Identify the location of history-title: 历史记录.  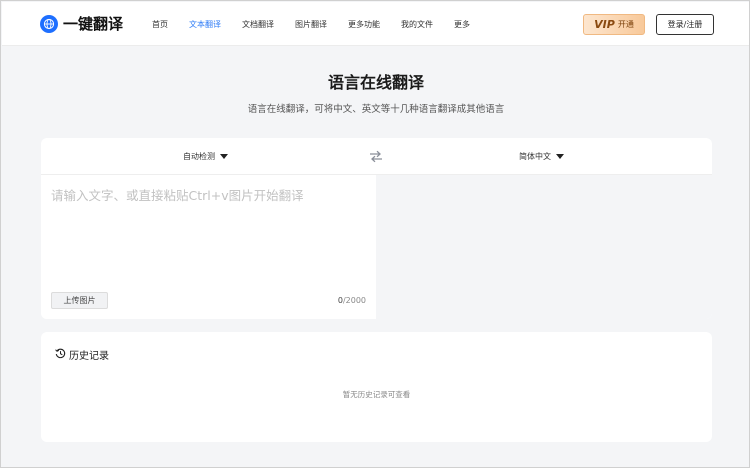
(89, 356).